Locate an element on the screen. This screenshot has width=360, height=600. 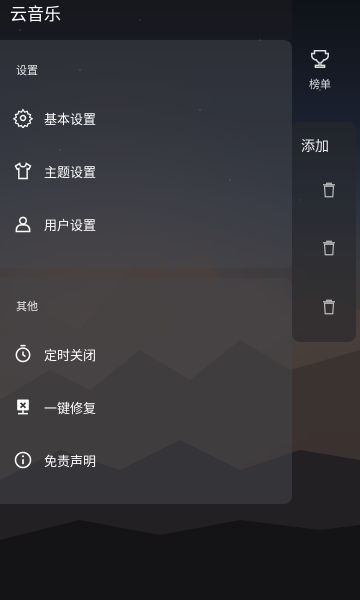
app-title: 云音乐 is located at coordinates (35, 15).